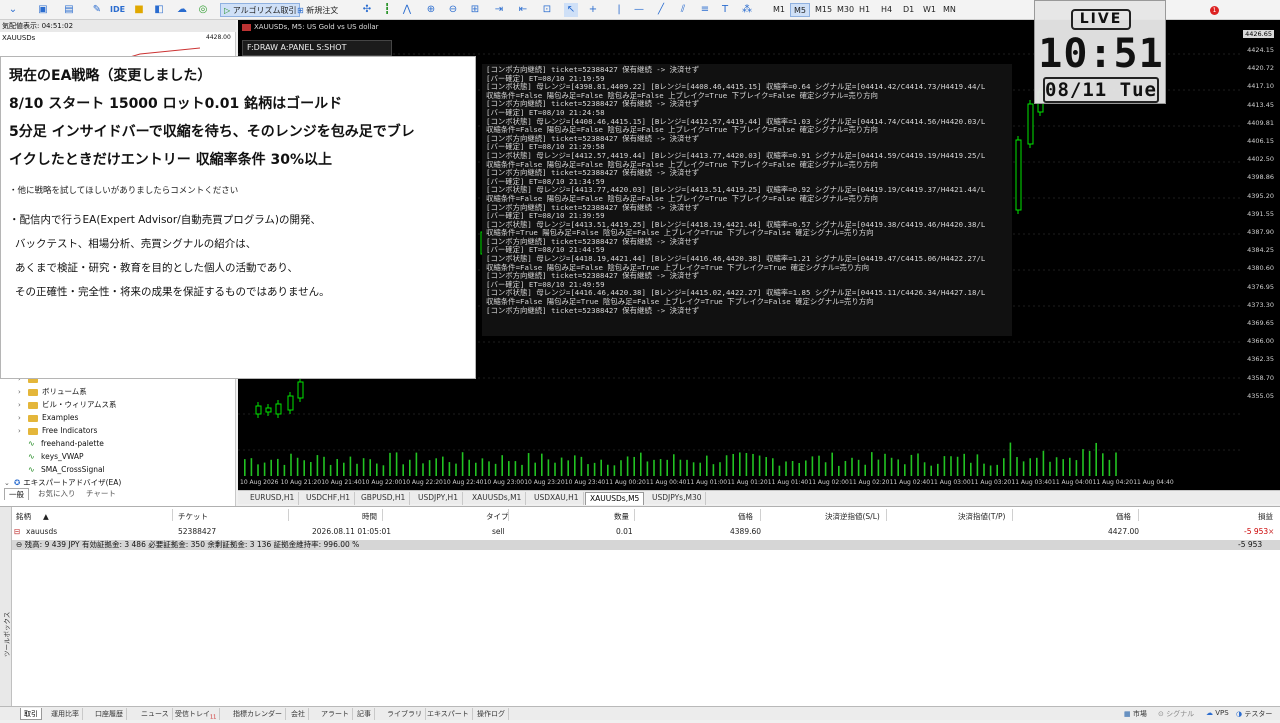 The height and width of the screenshot is (723, 1280). Describe the element at coordinates (196, 714) in the screenshot. I see `btab-mailbox: 受信トレイ11` at that location.